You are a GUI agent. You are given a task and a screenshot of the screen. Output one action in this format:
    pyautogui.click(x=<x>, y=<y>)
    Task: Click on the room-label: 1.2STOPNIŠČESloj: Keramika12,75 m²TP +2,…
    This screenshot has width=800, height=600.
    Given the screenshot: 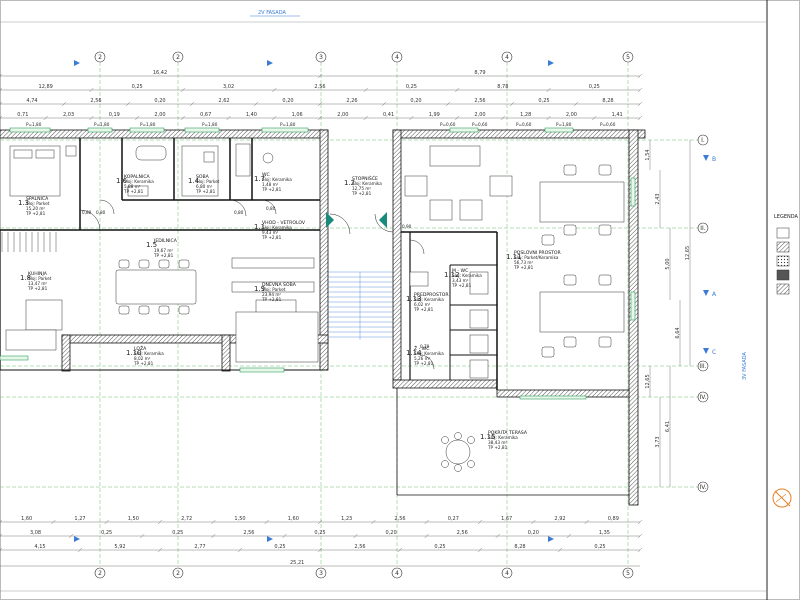 What is the action you would take?
    pyautogui.click(x=363, y=185)
    